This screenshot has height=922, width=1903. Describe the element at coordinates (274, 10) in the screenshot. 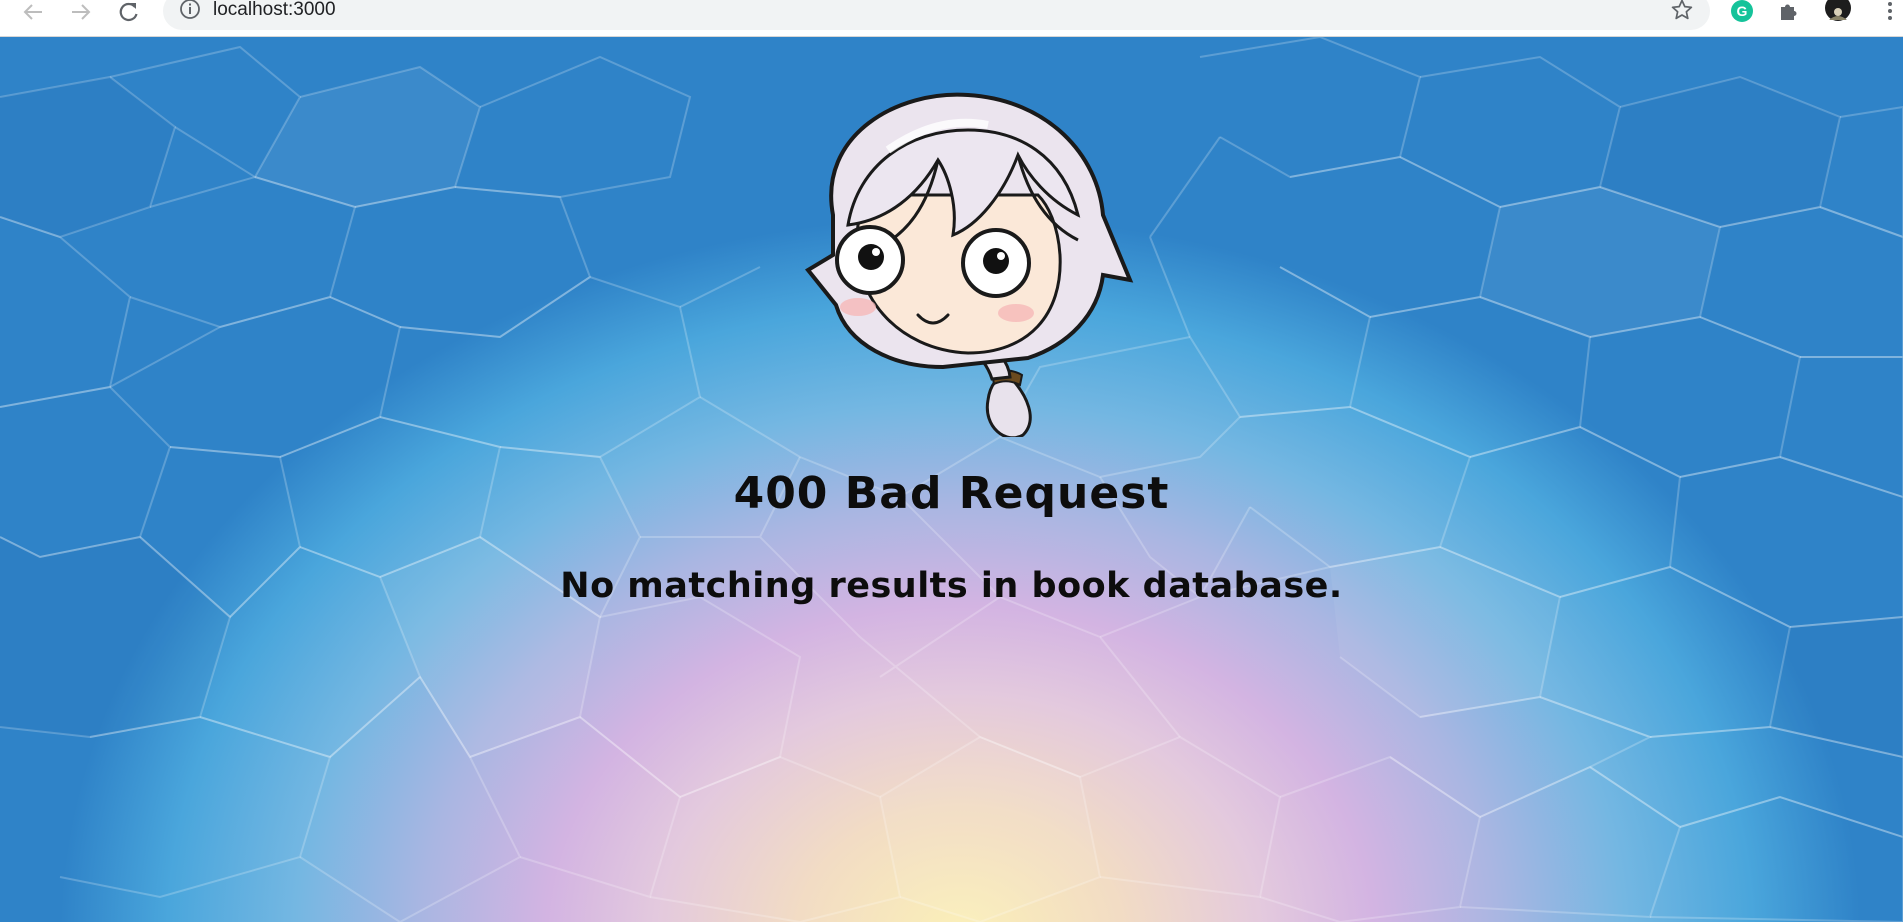

I see `url-text: localhost:3000` at that location.